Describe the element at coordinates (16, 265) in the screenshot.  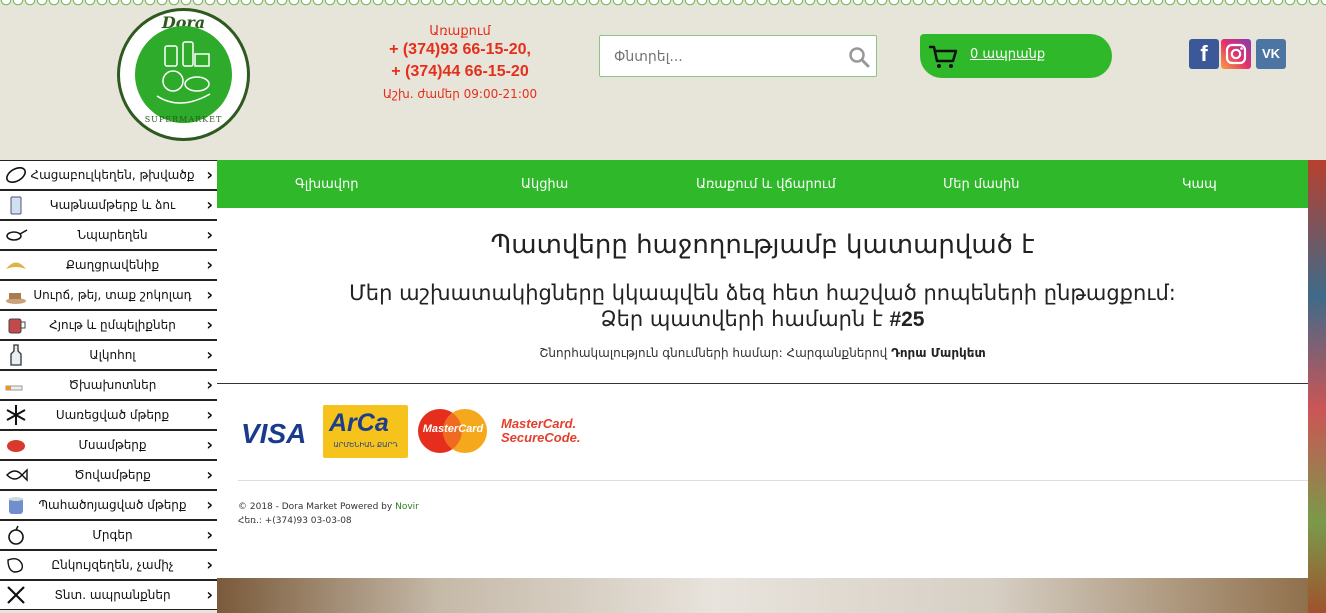
I see `croissant-icon` at that location.